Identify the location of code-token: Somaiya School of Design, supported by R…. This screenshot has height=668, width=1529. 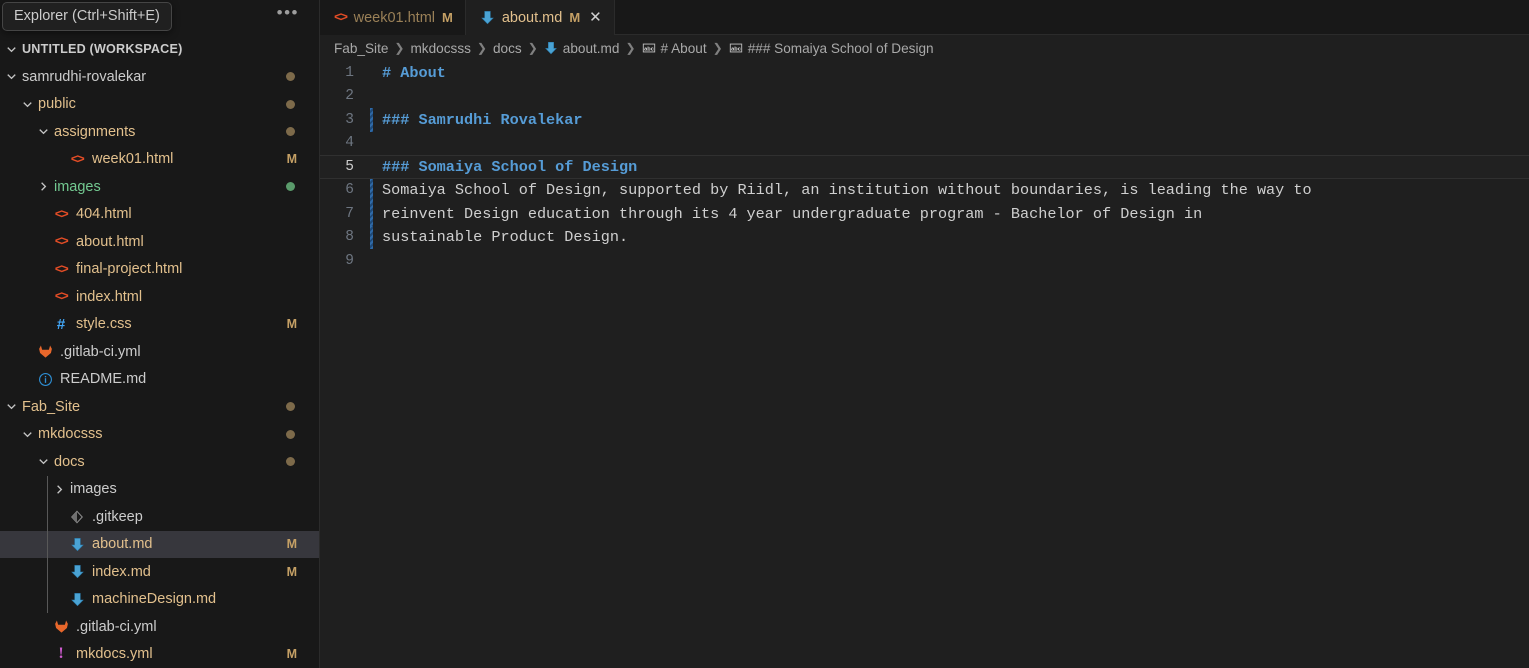
(847, 190).